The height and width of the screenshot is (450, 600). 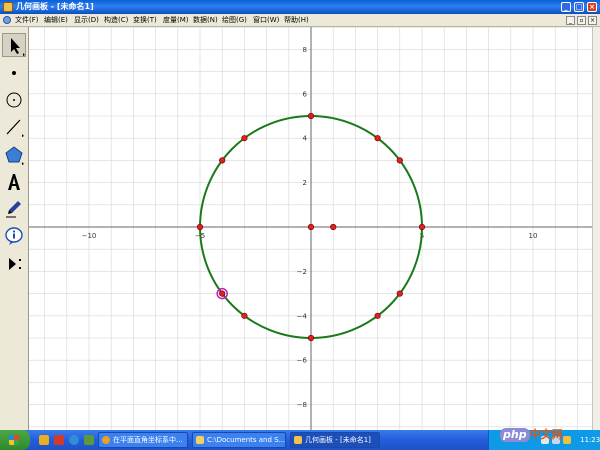 What do you see at coordinates (59, 440) in the screenshot?
I see `quicklaunch-media-icon` at bounding box center [59, 440].